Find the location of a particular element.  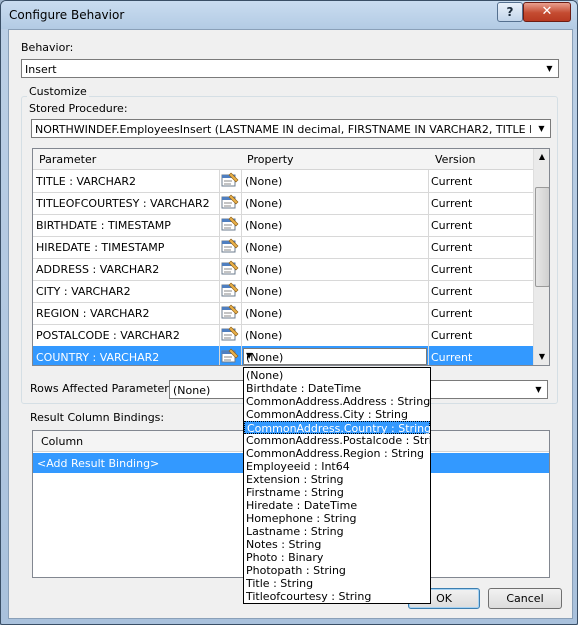

dropdown-option: CommonAddress.Region : String is located at coordinates (337, 453).